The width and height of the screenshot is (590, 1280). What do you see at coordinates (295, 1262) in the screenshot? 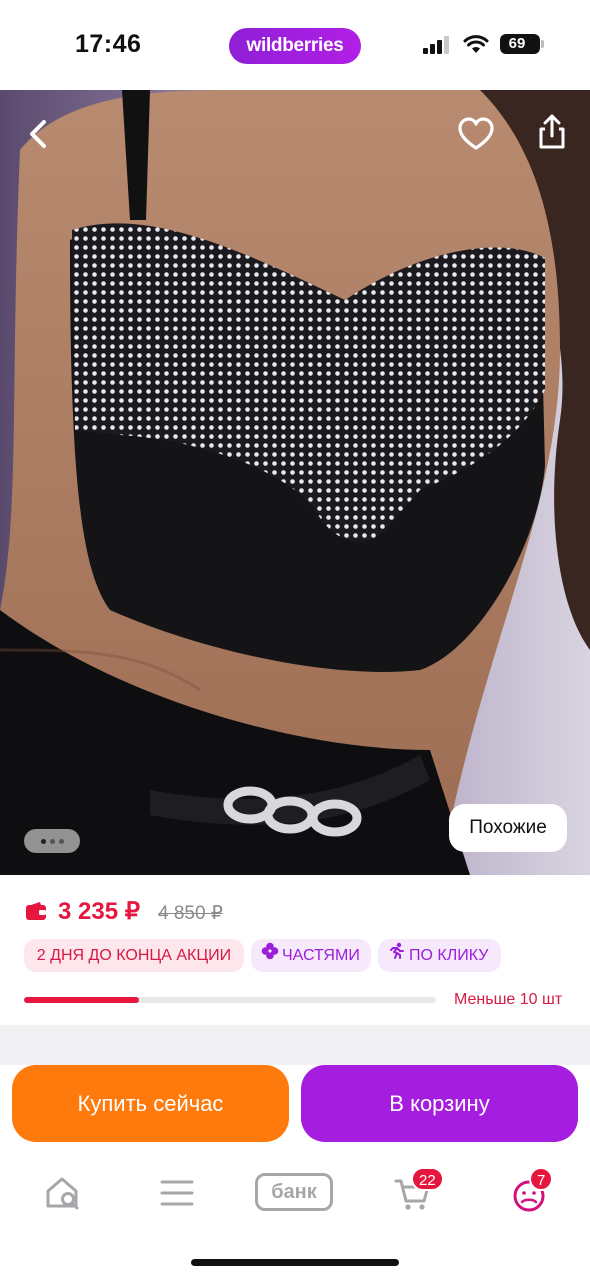
I see `home-indicator` at bounding box center [295, 1262].